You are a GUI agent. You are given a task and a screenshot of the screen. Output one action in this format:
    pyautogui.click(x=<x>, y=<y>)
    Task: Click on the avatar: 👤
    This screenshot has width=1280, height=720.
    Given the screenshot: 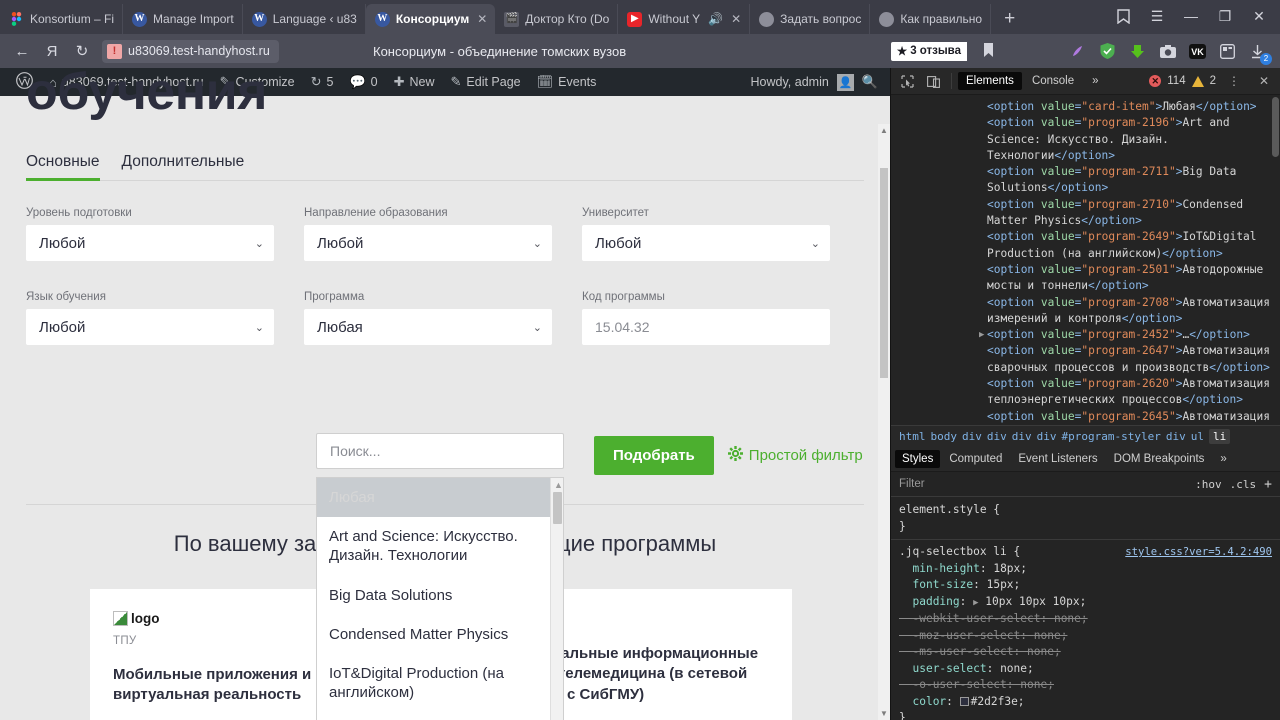 What is the action you would take?
    pyautogui.click(x=845, y=82)
    